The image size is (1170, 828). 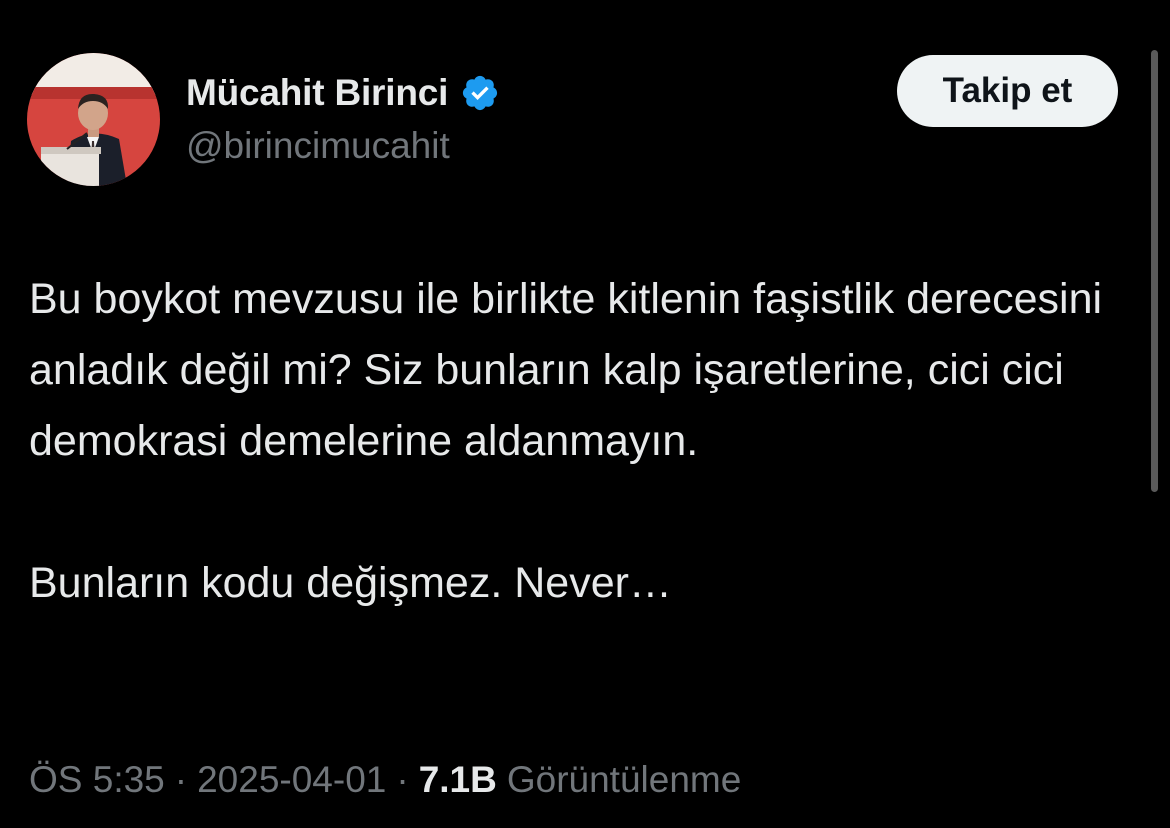 I want to click on author-name-row: Mücahit Birinci, so click(x=343, y=93).